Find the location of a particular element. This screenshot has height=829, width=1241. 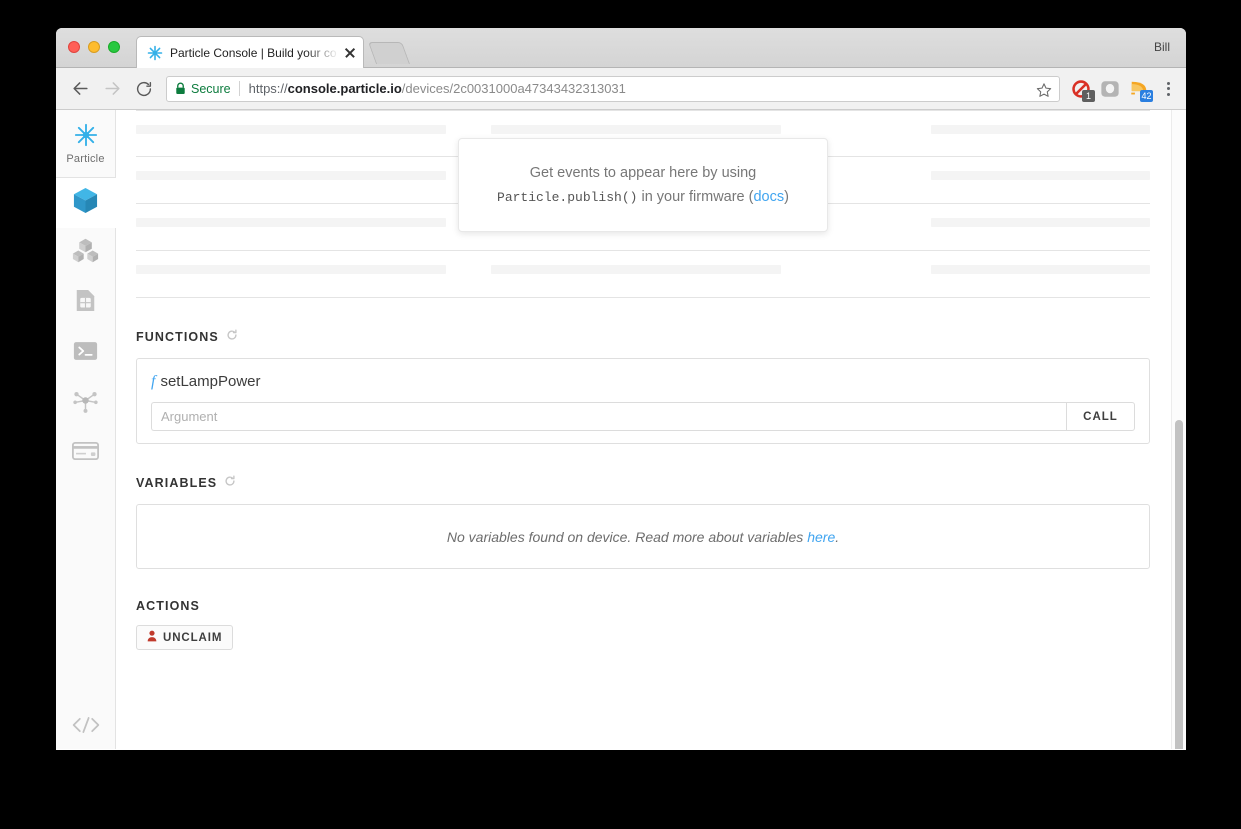

omnibox-divider is located at coordinates (239, 88).